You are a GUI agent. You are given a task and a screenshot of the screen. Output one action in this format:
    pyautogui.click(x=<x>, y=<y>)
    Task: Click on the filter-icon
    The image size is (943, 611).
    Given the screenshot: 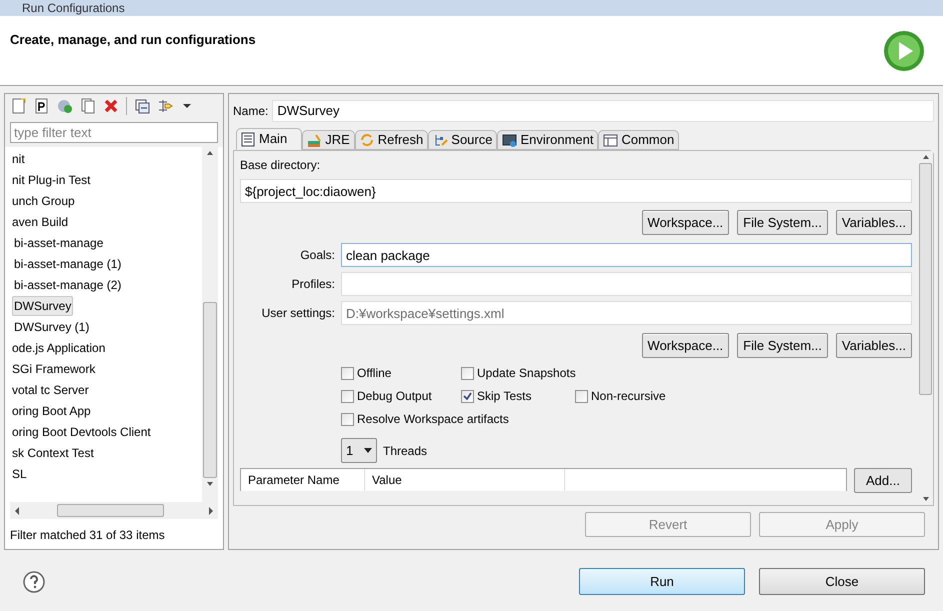 What is the action you would take?
    pyautogui.click(x=165, y=106)
    